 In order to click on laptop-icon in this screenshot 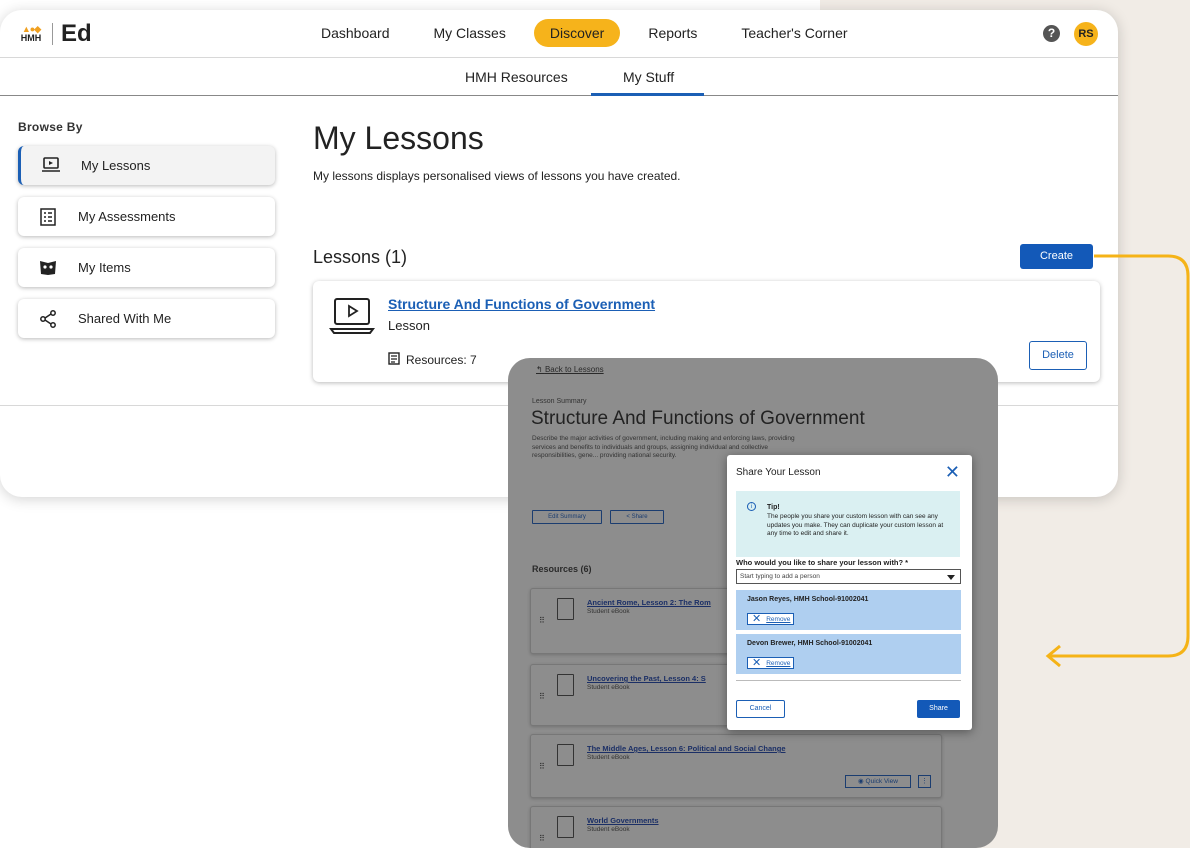, I will do `click(51, 165)`.